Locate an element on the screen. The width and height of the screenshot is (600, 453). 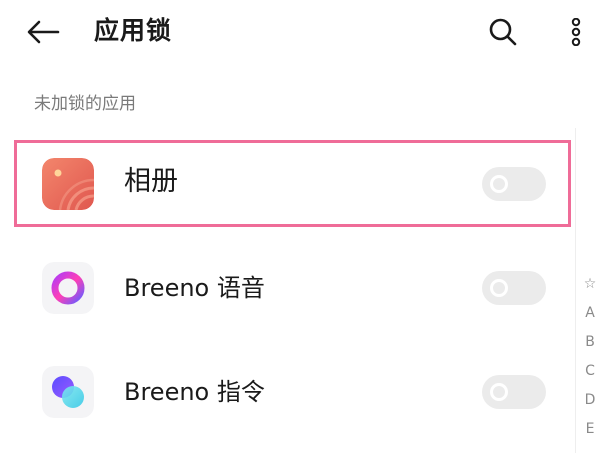
lock-toggle-breeno-command is located at coordinates (514, 392).